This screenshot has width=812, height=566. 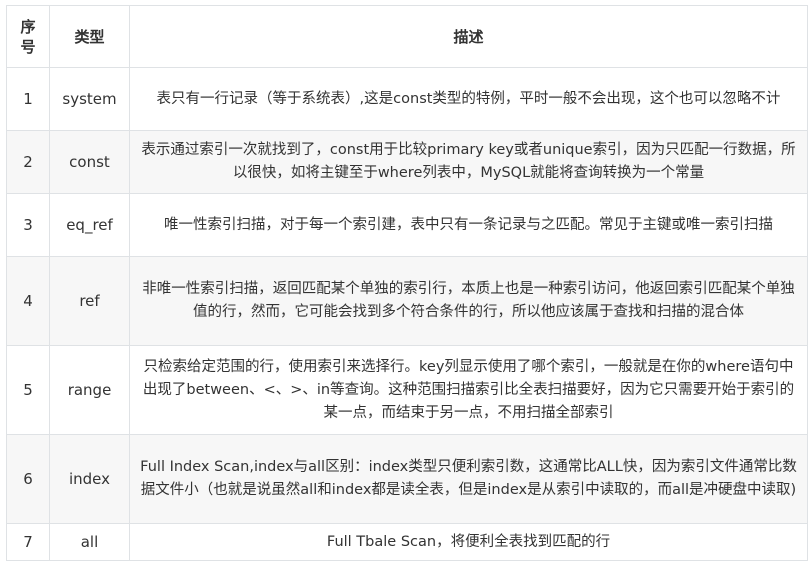 What do you see at coordinates (28, 162) in the screenshot?
I see `cell-index: 2` at bounding box center [28, 162].